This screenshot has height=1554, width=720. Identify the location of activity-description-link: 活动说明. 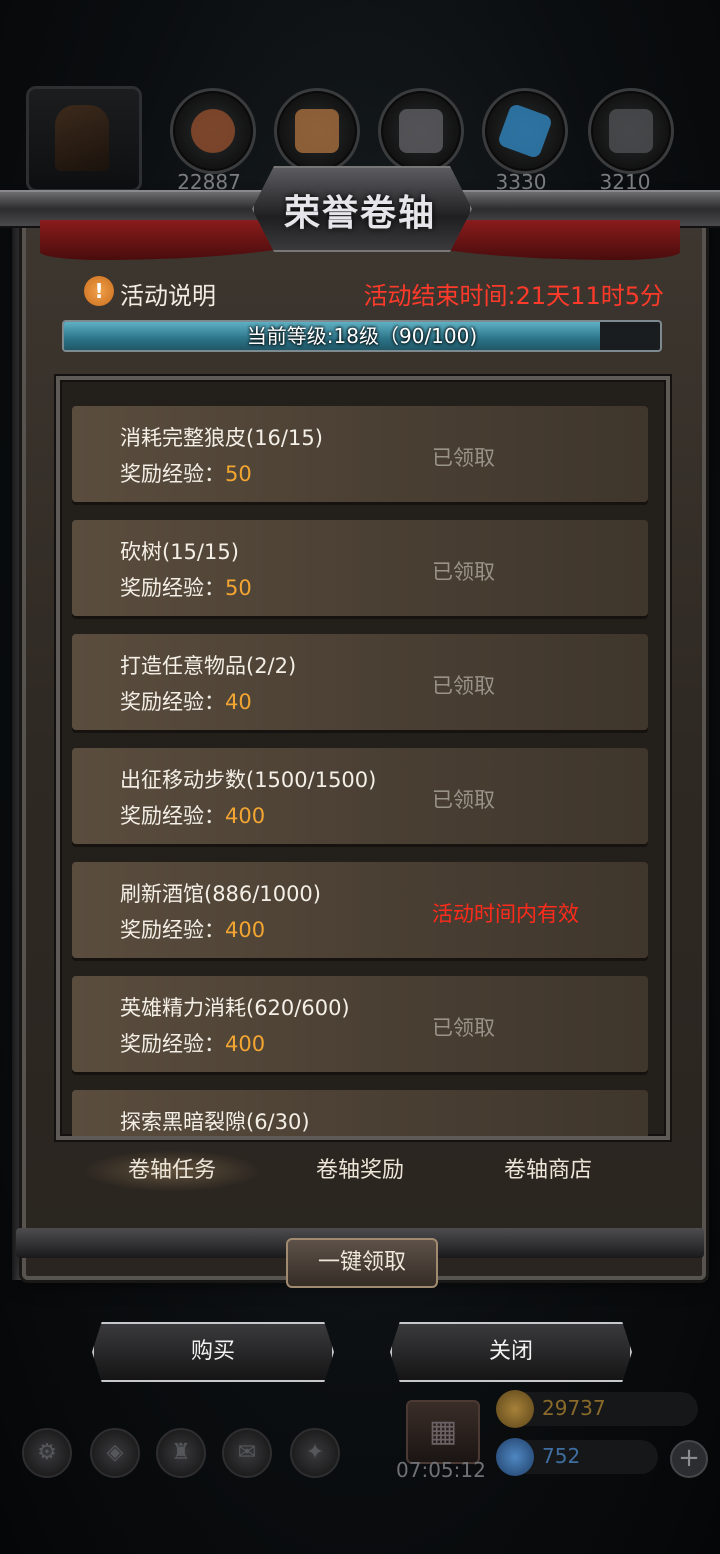
(168, 293).